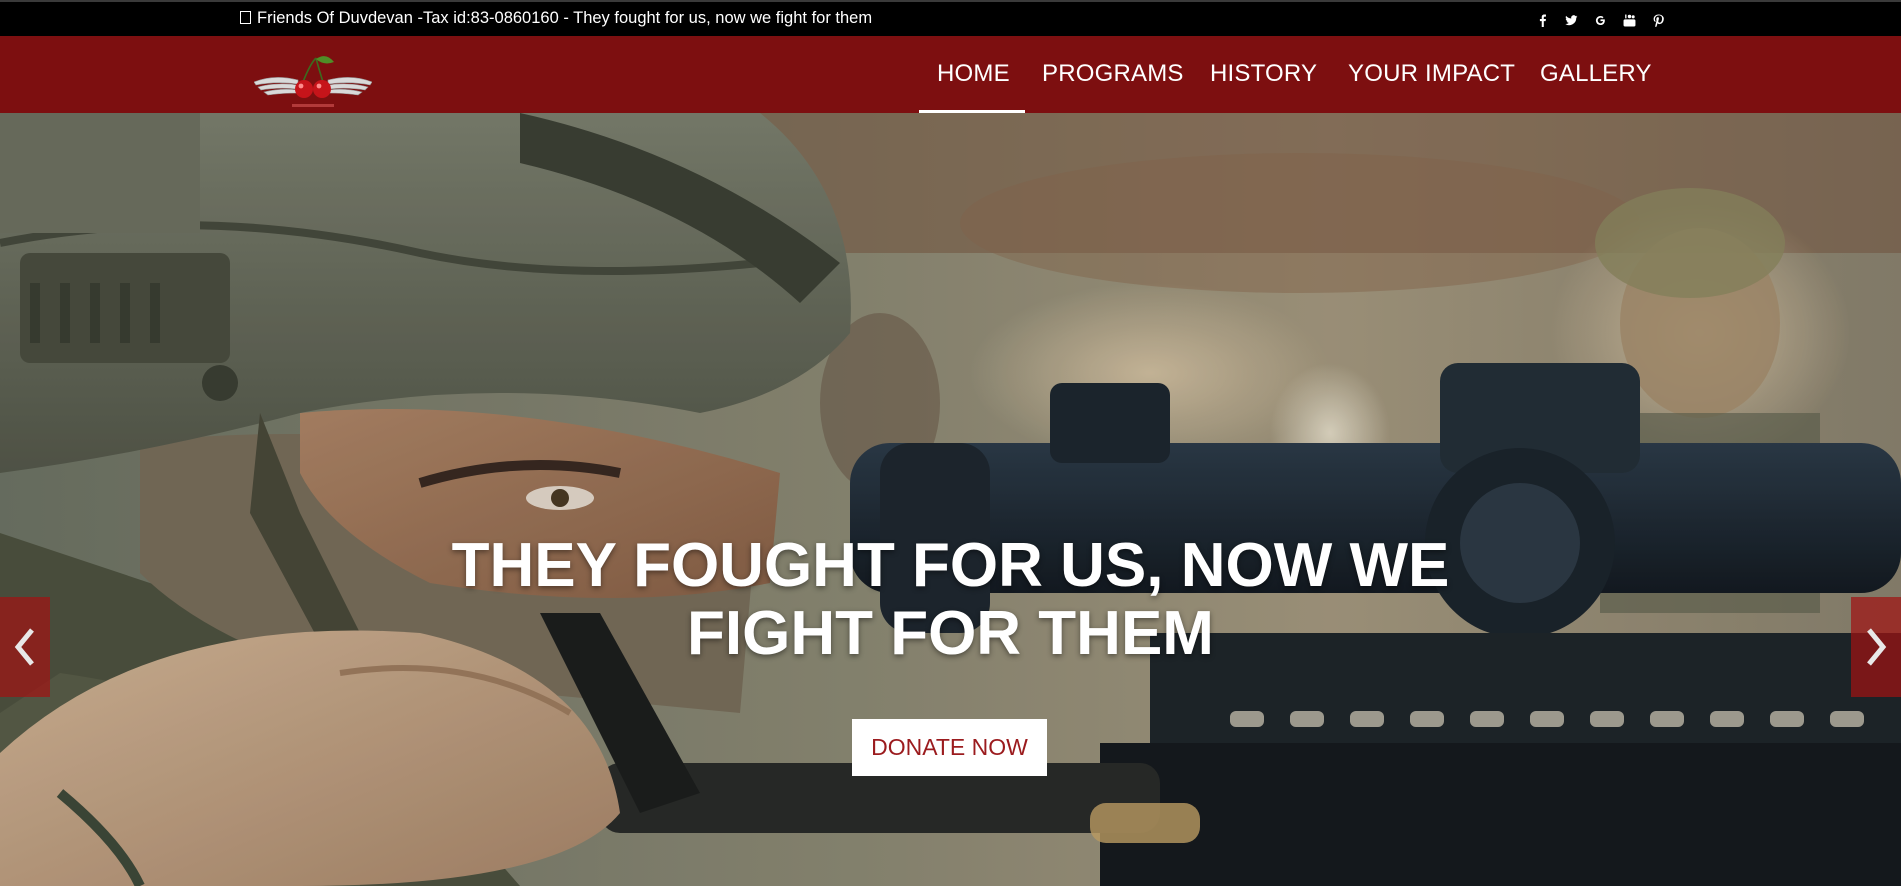  I want to click on donate-now-button: DONATE NOW, so click(949, 747).